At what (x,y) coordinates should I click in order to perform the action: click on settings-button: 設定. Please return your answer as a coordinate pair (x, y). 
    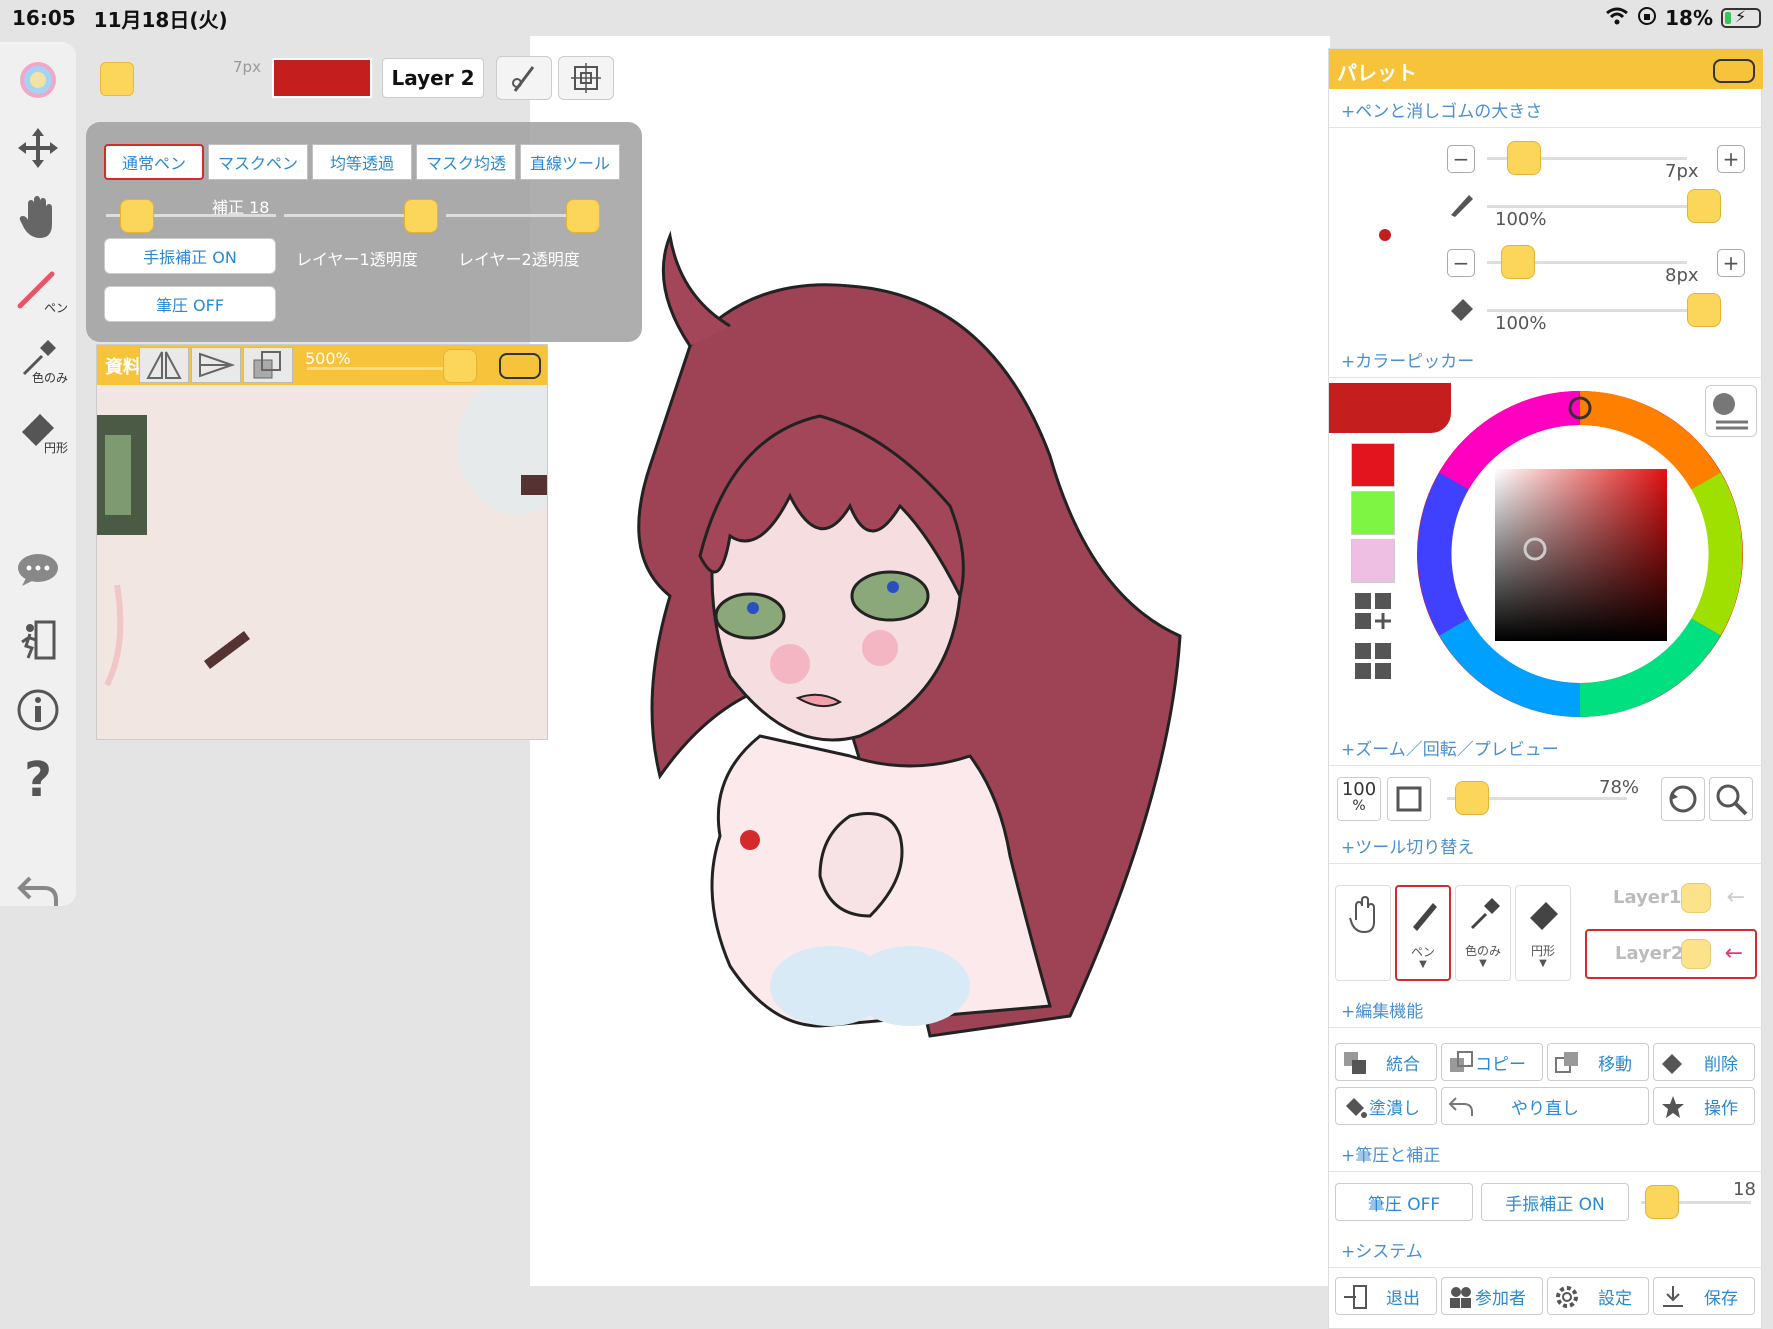
    Looking at the image, I should click on (1598, 1296).